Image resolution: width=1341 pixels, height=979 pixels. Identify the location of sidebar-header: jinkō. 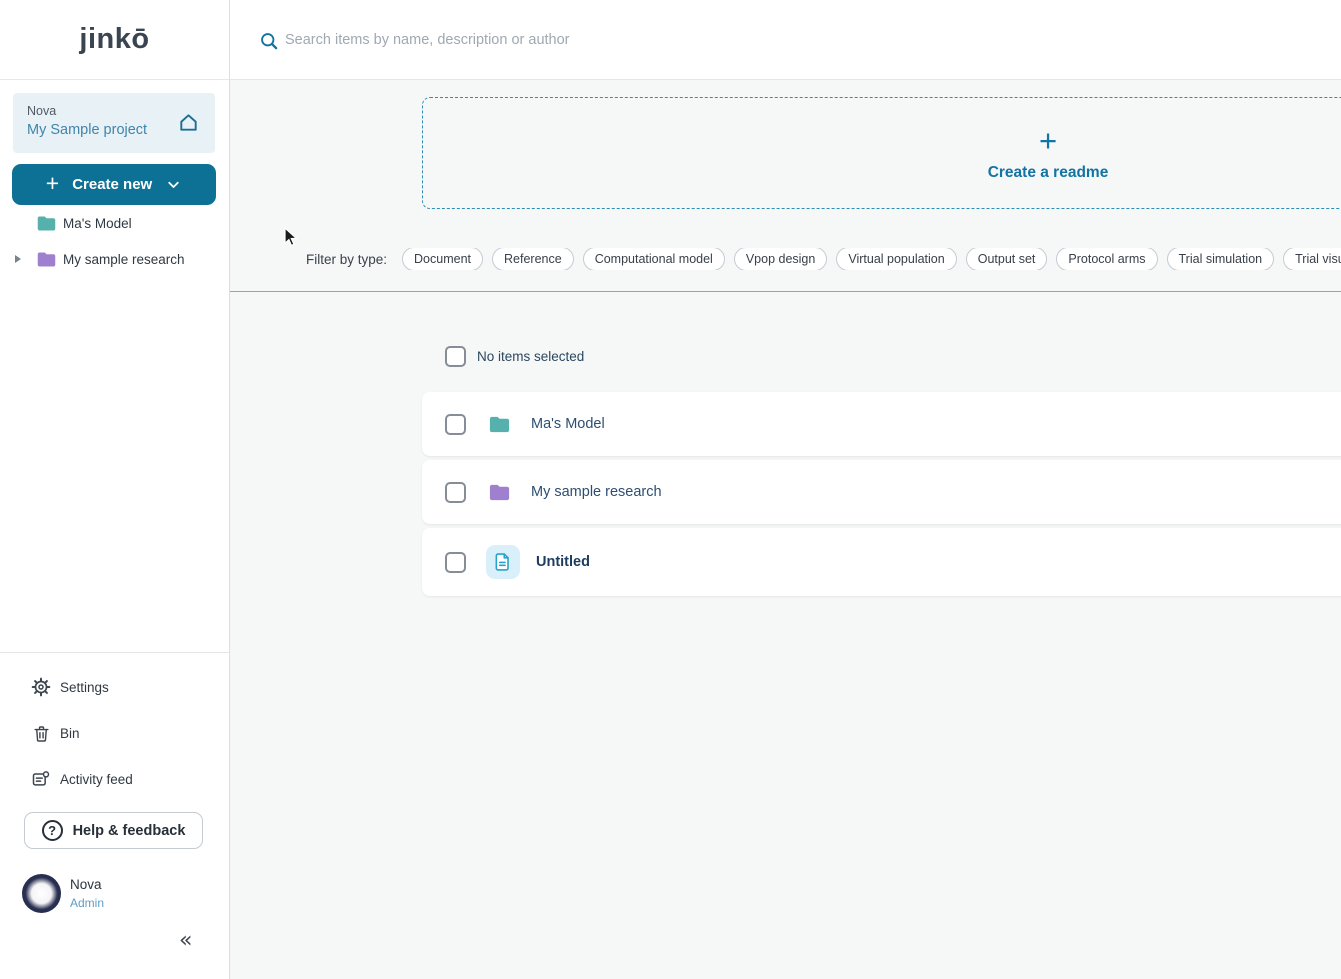
(114, 40).